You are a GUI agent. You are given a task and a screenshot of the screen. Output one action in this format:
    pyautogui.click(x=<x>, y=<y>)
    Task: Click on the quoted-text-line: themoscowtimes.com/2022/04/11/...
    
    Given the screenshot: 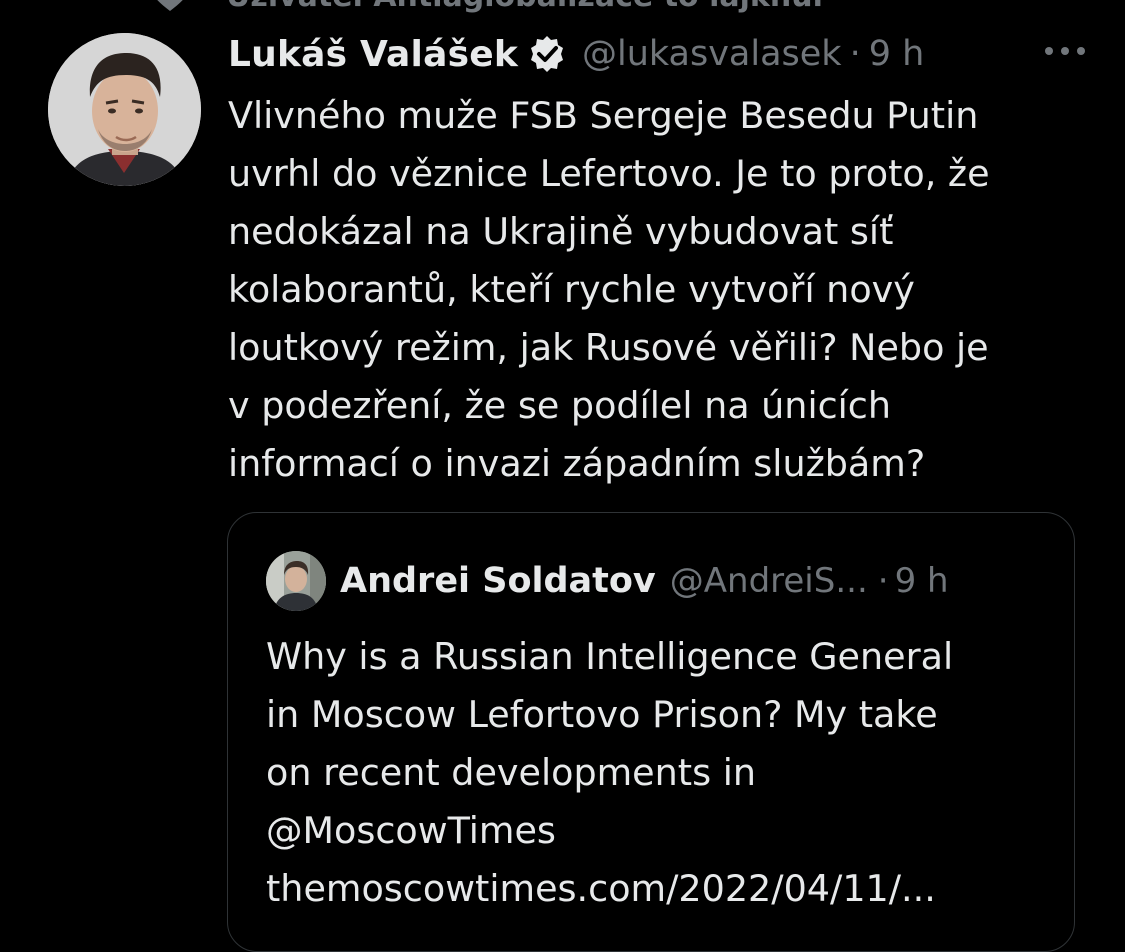 What is the action you would take?
    pyautogui.click(x=601, y=888)
    